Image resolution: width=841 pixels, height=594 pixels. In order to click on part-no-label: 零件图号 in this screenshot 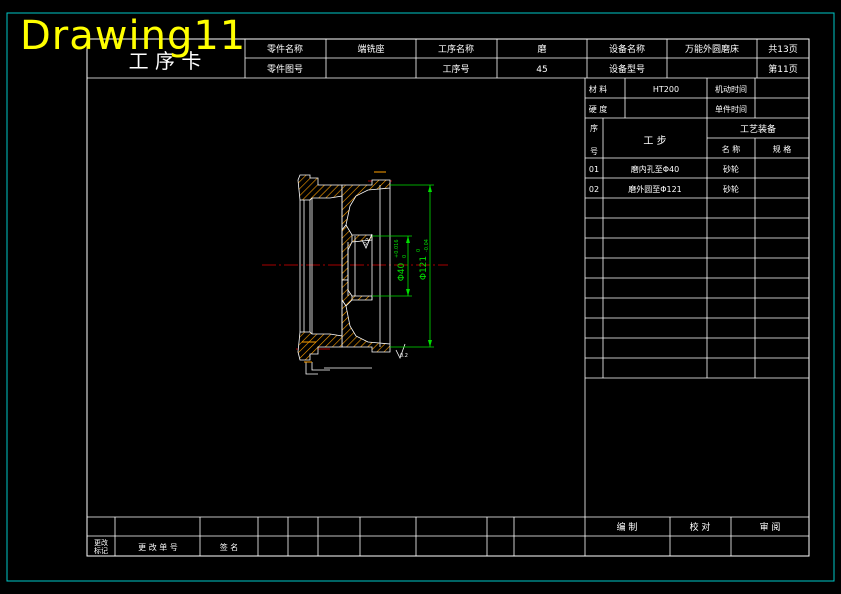, I will do `click(285, 69)`.